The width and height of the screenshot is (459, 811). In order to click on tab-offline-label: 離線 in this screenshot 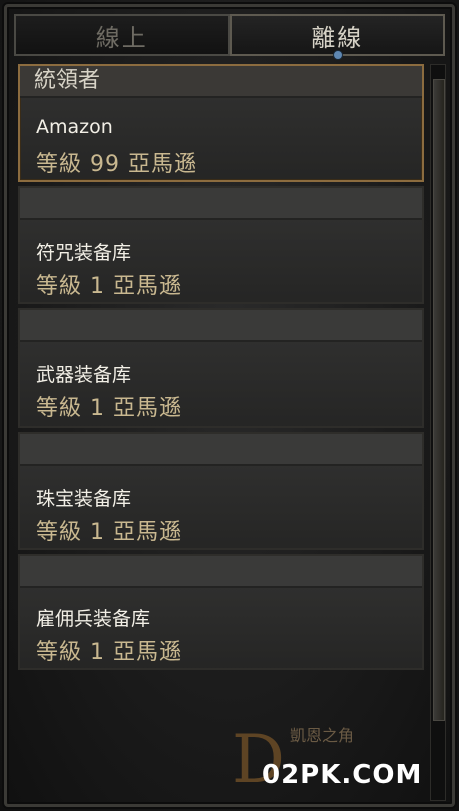, I will do `click(337, 37)`.